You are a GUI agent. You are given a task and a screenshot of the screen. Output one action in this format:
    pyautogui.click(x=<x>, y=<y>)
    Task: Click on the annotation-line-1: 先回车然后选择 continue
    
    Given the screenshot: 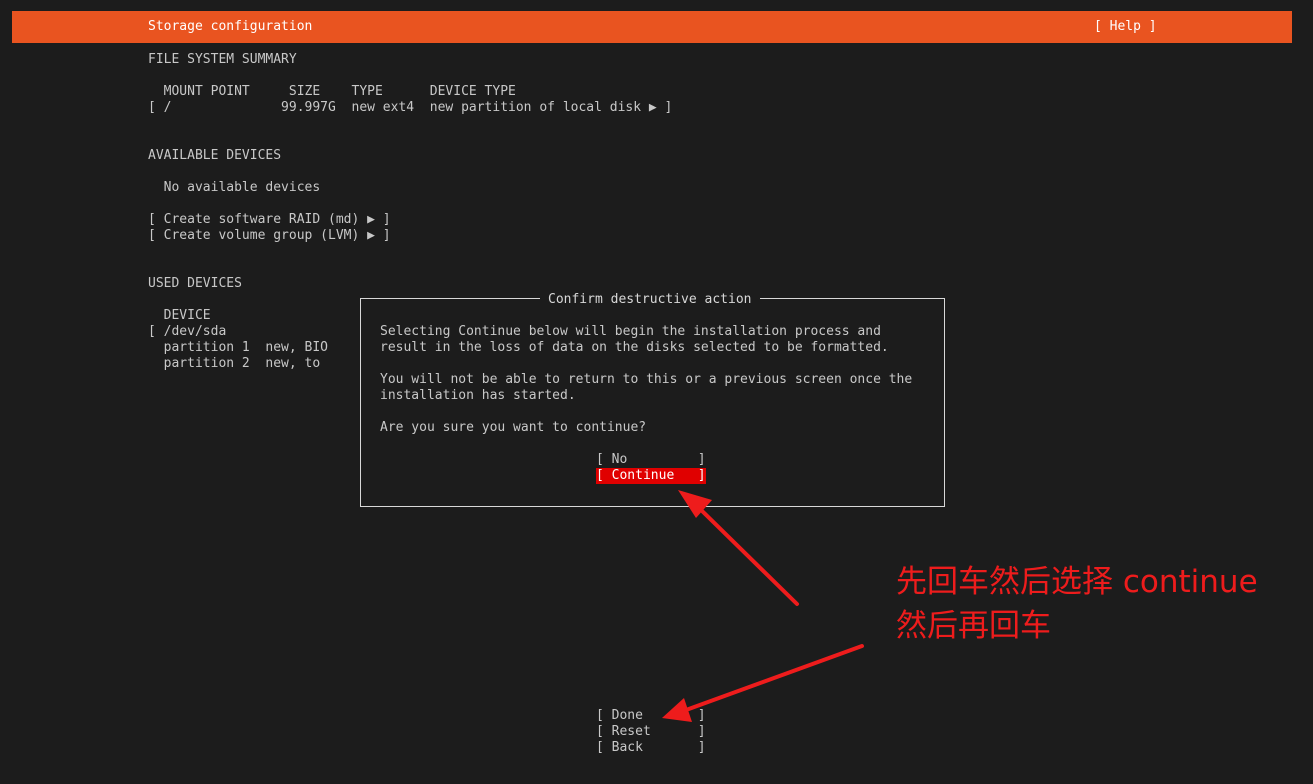 What is the action you would take?
    pyautogui.click(x=1077, y=582)
    